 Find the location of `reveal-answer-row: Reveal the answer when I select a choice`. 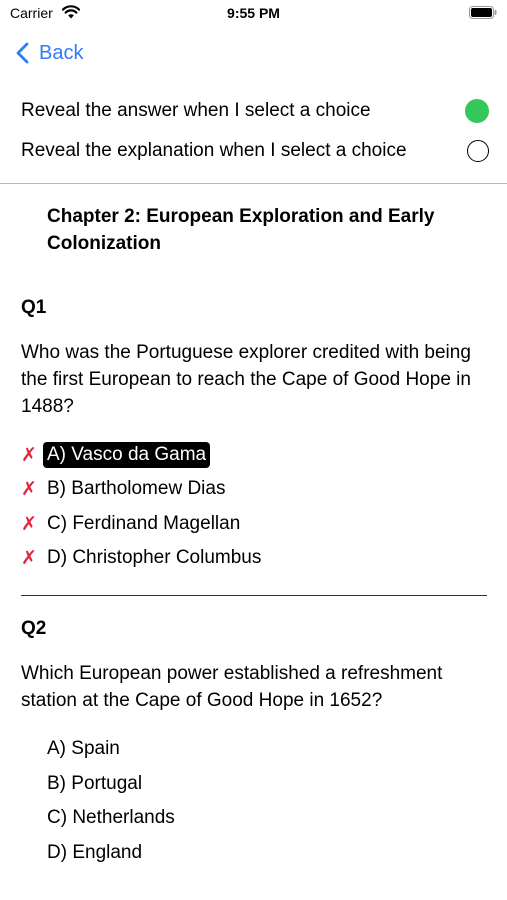

reveal-answer-row: Reveal the answer when I select a choice is located at coordinates (255, 111).